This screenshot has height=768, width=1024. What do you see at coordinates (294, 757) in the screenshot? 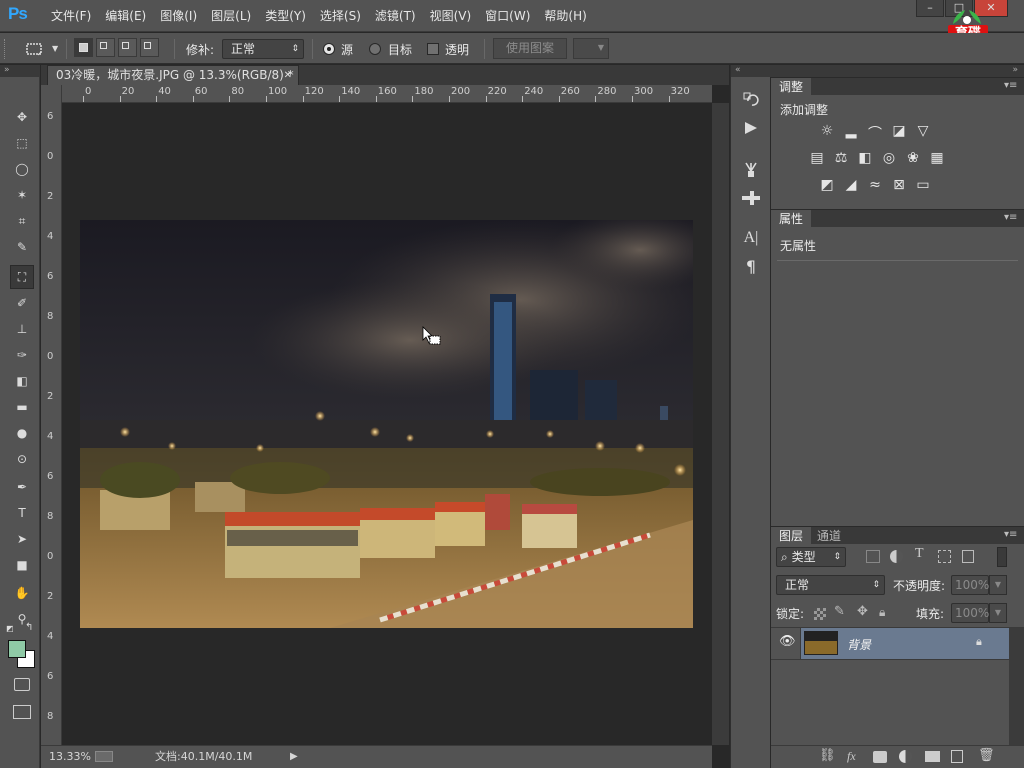
I see `status-menu-arrow-icon: ▶` at bounding box center [294, 757].